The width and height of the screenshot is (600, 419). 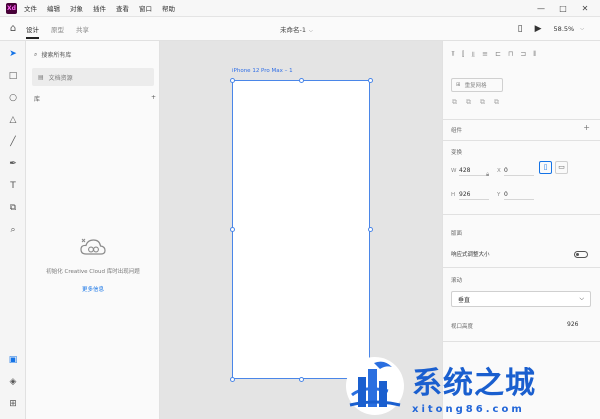 I want to click on maximize-button: □, so click(x=563, y=8).